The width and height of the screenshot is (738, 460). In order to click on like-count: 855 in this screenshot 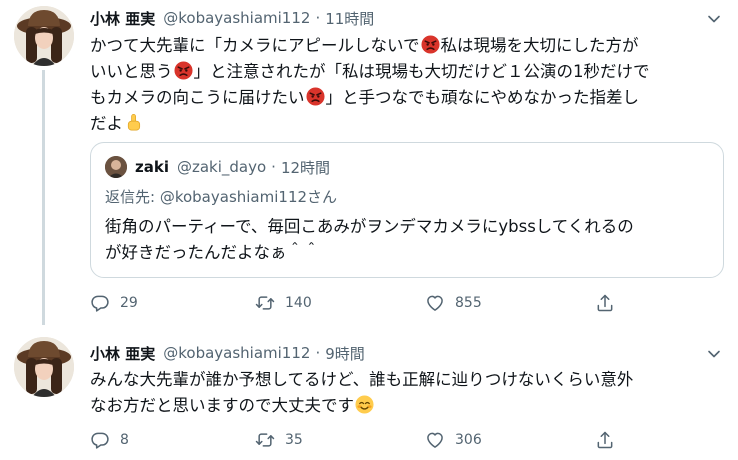, I will do `click(468, 303)`.